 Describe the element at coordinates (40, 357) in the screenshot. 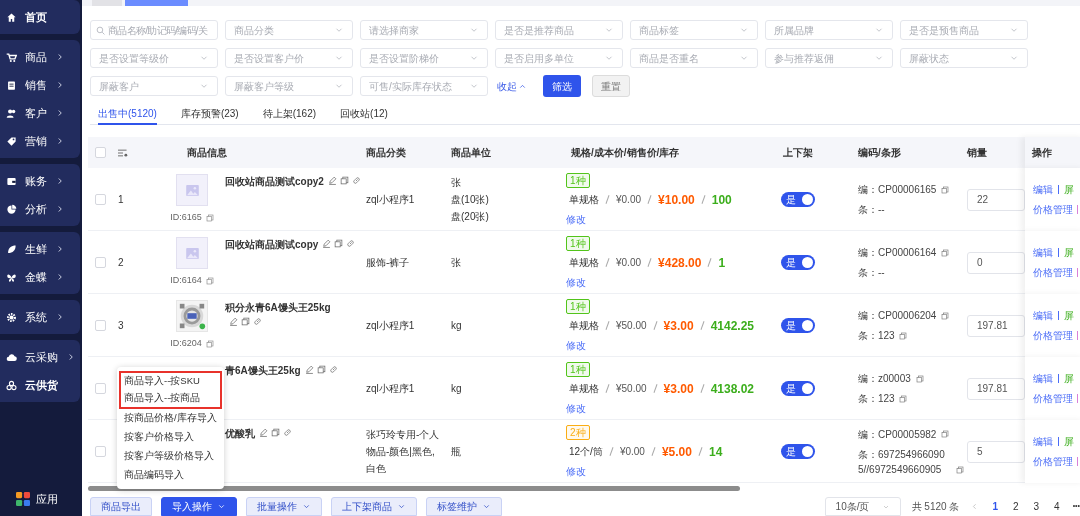

I see `menu-item: 云采购` at that location.